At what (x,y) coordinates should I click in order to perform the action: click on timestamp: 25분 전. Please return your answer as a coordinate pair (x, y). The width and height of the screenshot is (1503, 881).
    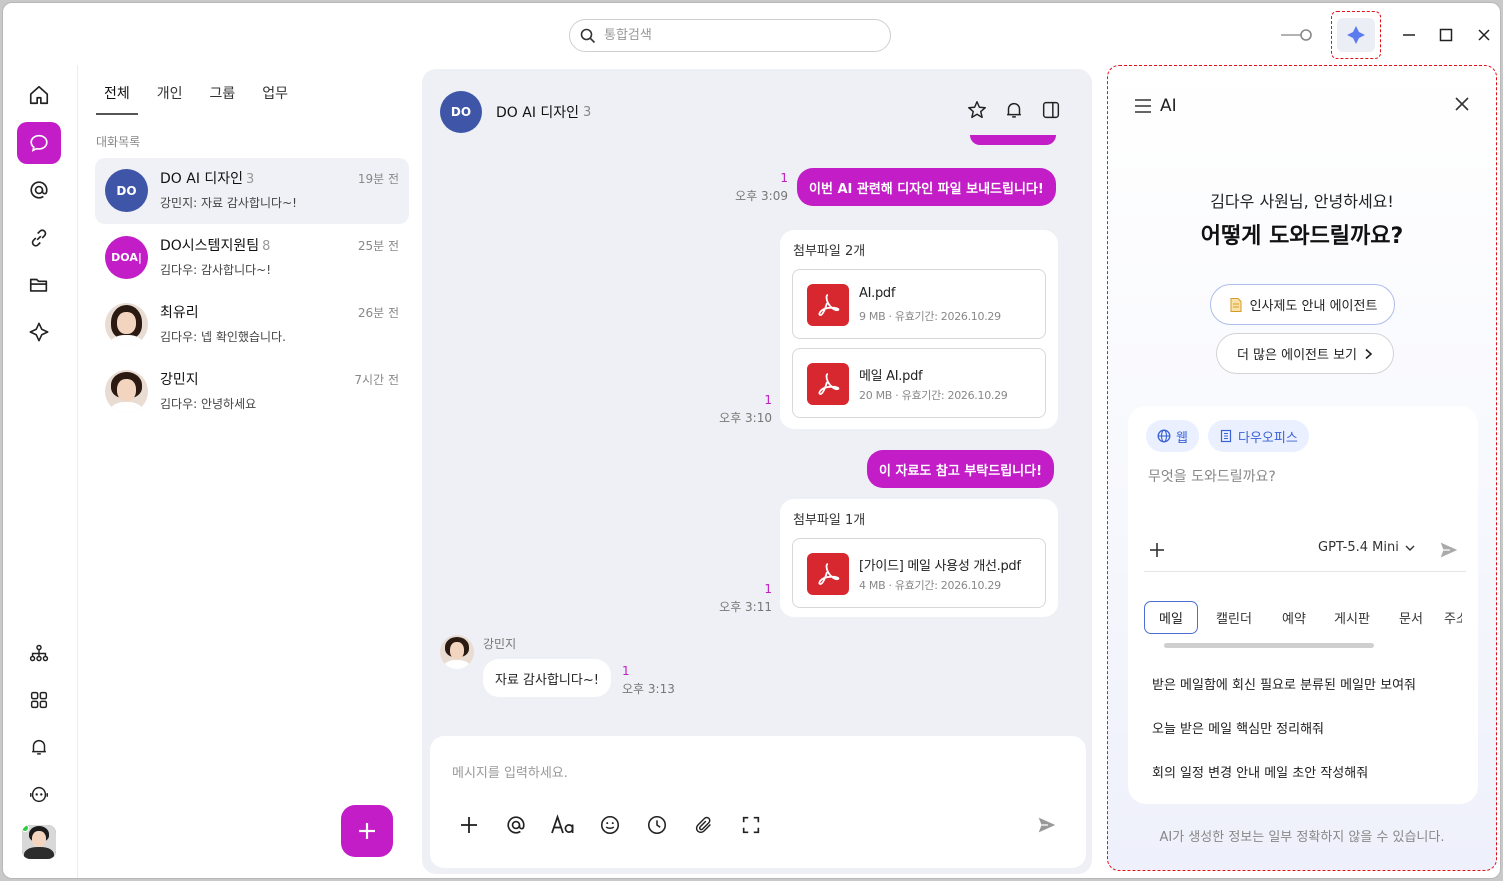
    Looking at the image, I should click on (378, 246).